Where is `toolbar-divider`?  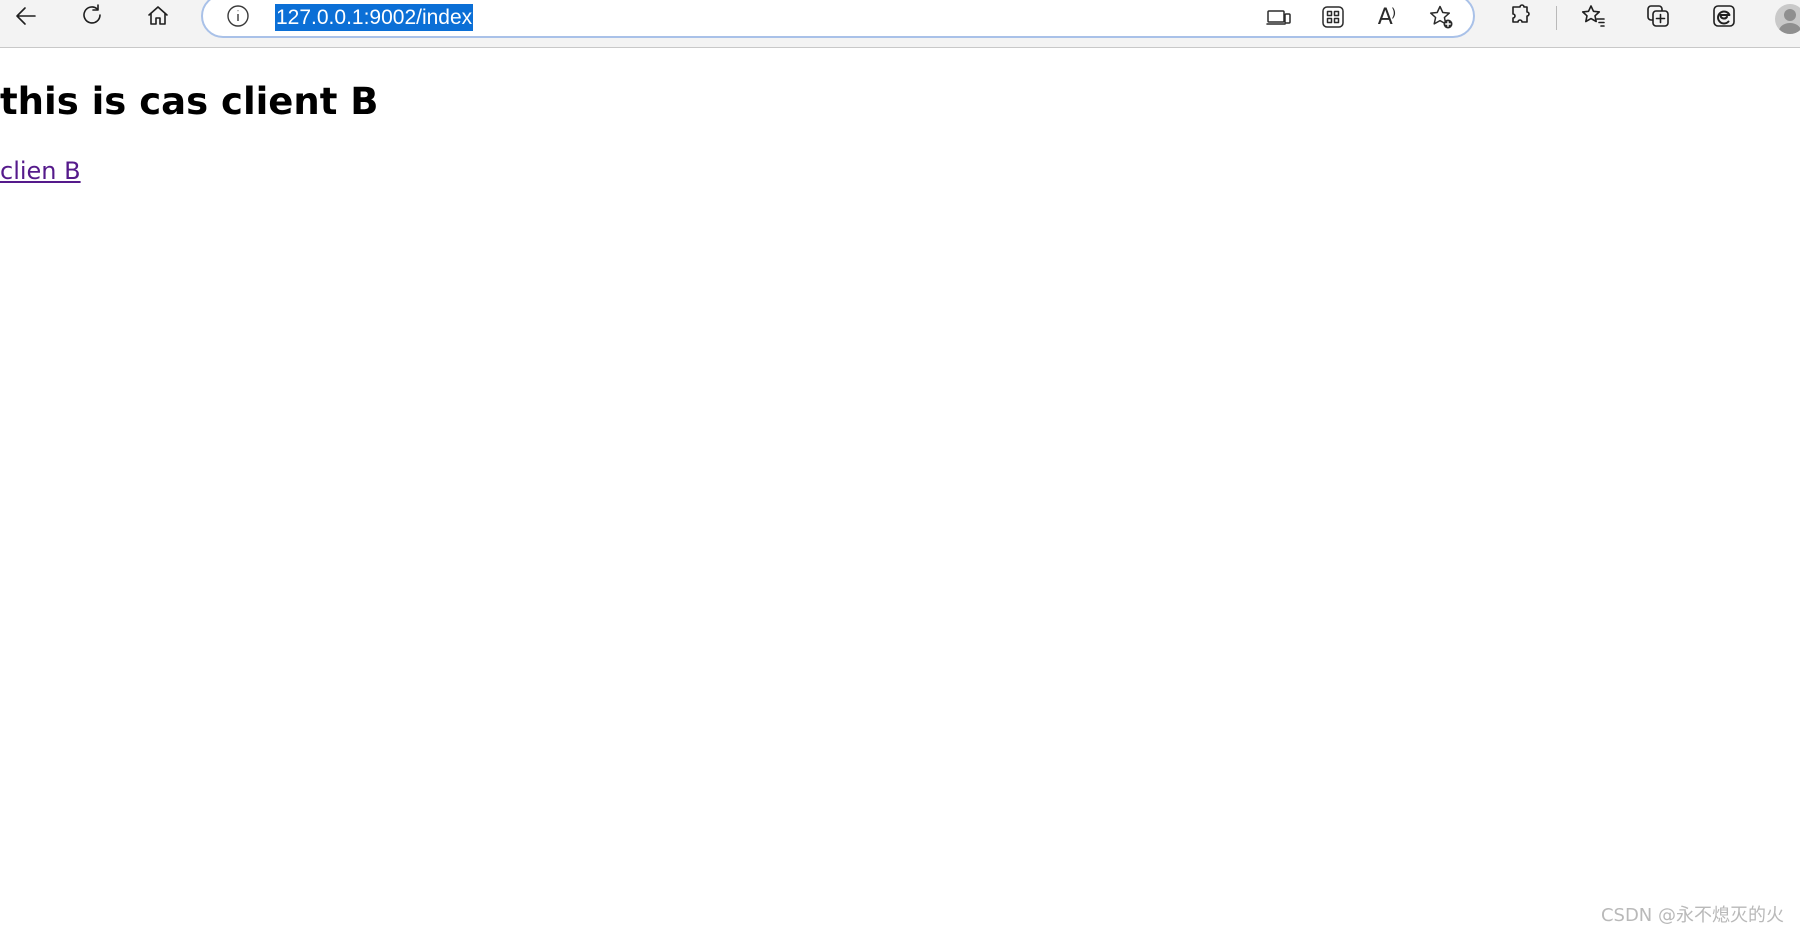
toolbar-divider is located at coordinates (1556, 18).